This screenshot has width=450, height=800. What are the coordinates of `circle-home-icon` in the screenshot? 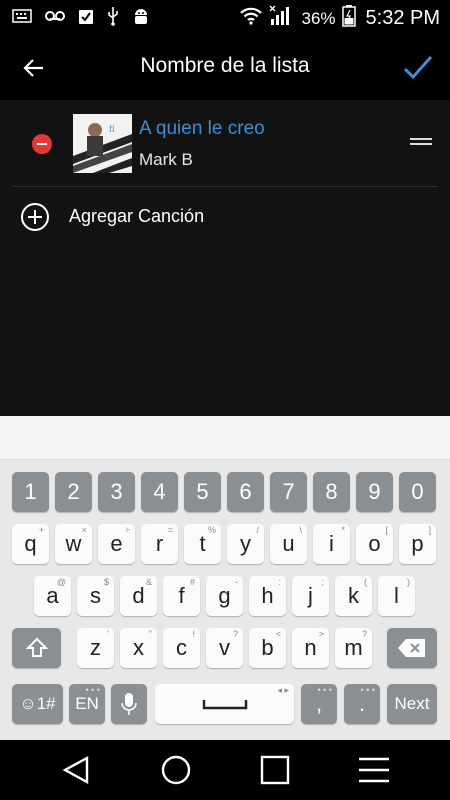 It's located at (176, 770).